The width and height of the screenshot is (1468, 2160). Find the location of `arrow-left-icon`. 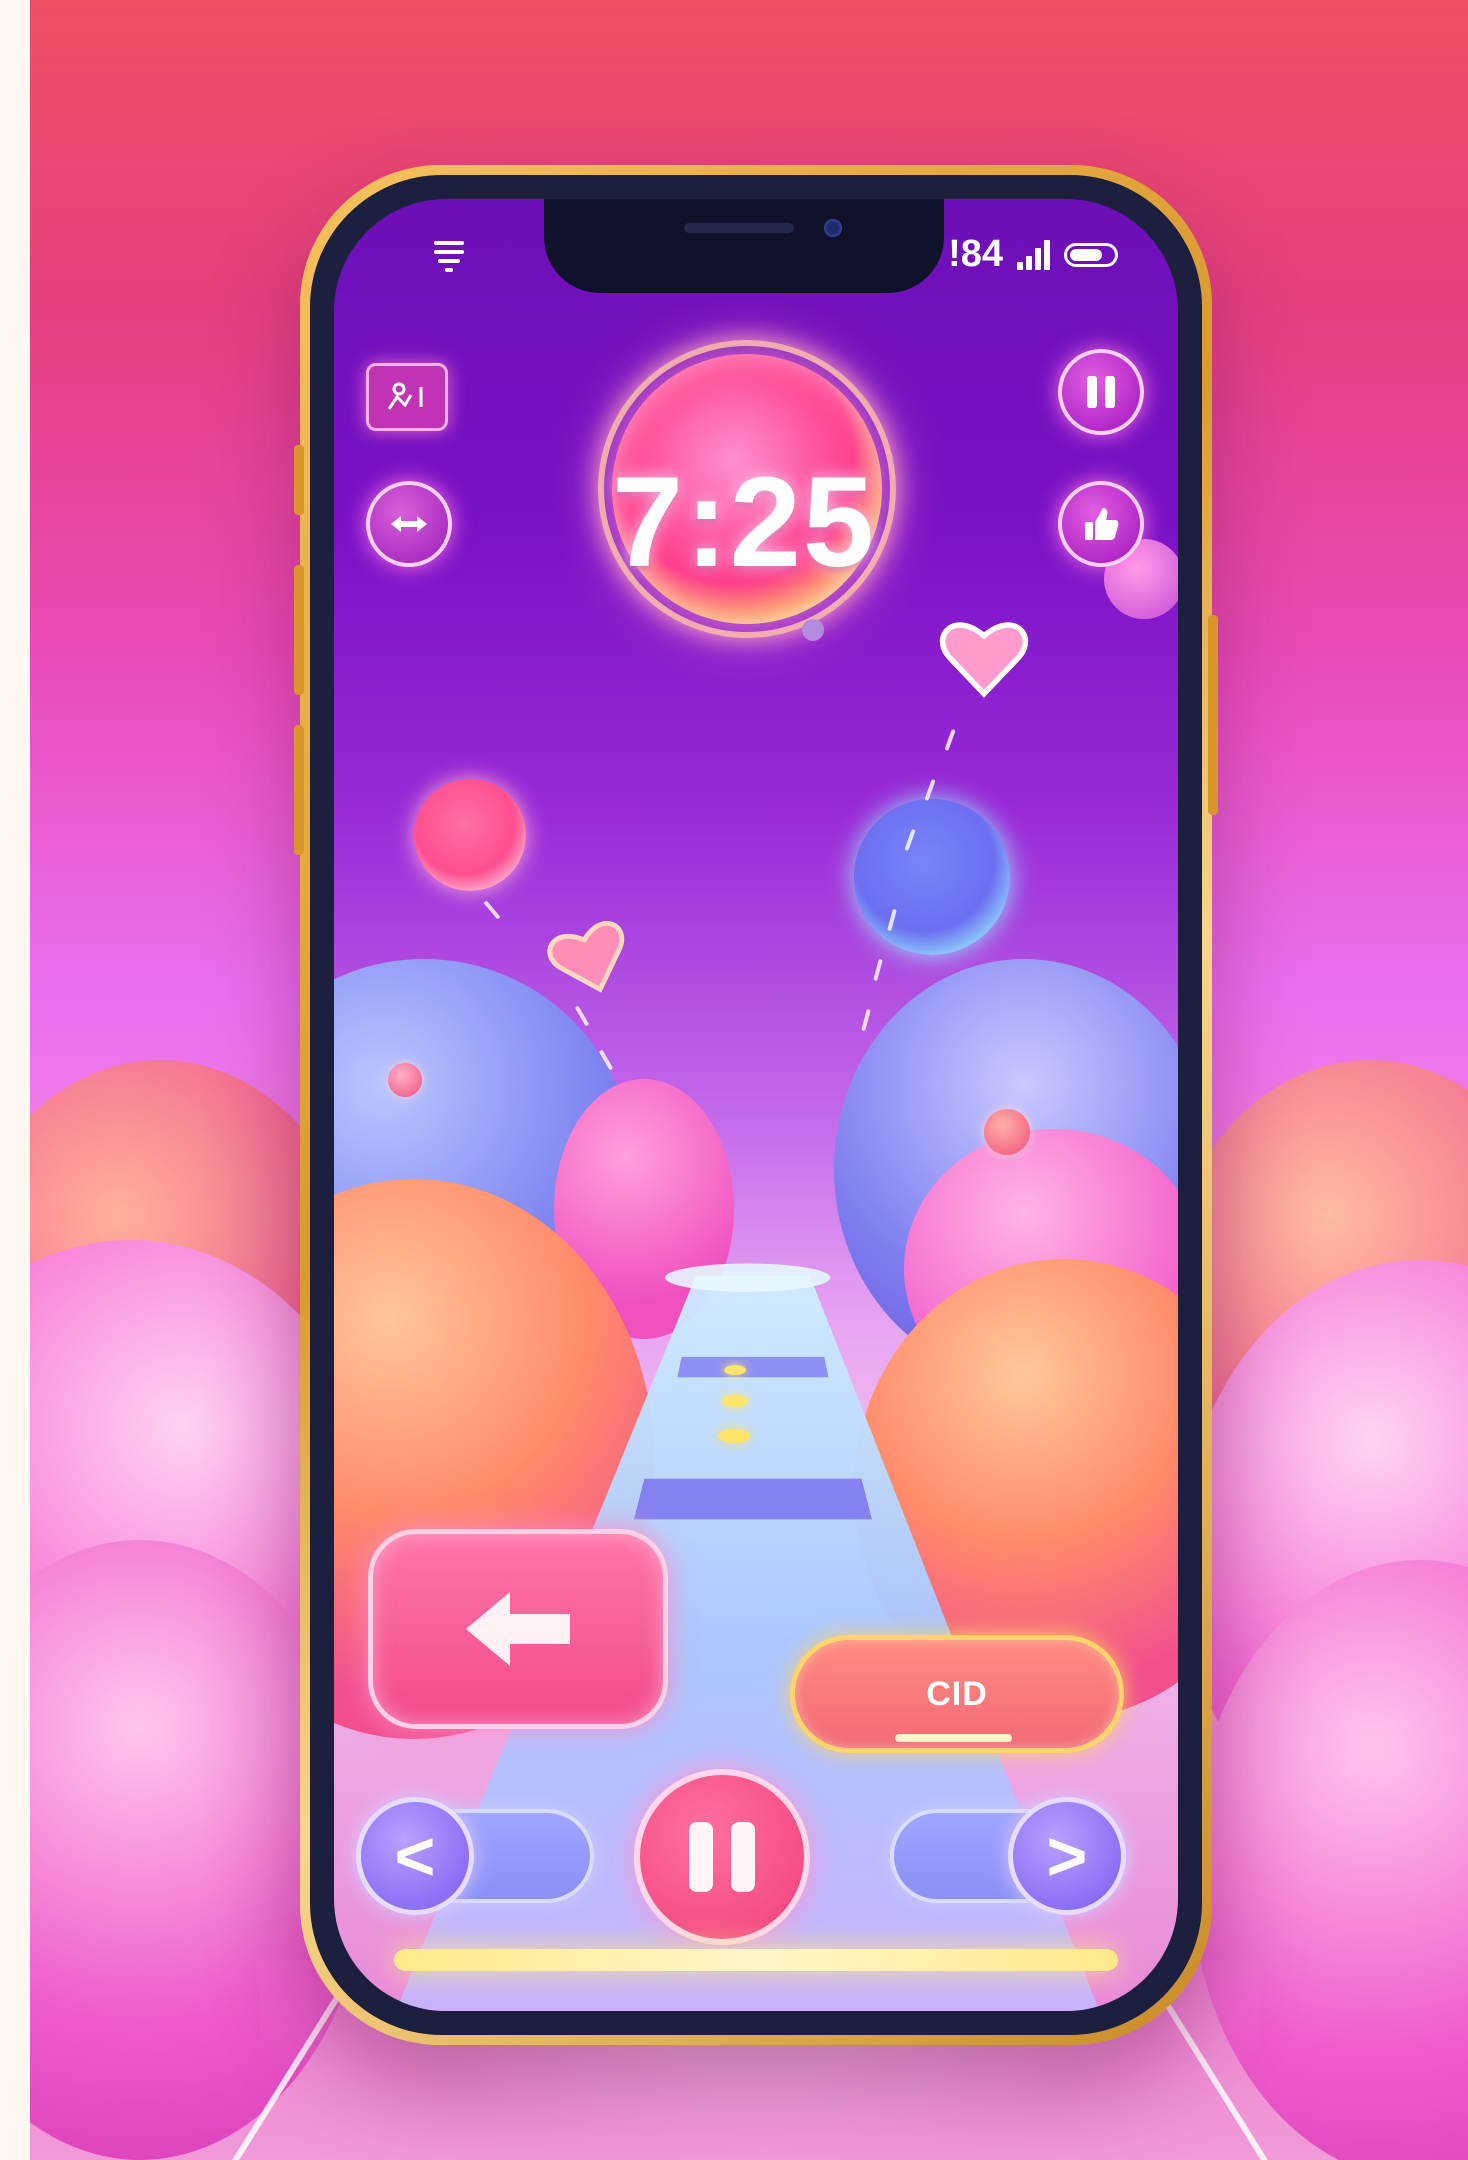

arrow-left-icon is located at coordinates (518, 1629).